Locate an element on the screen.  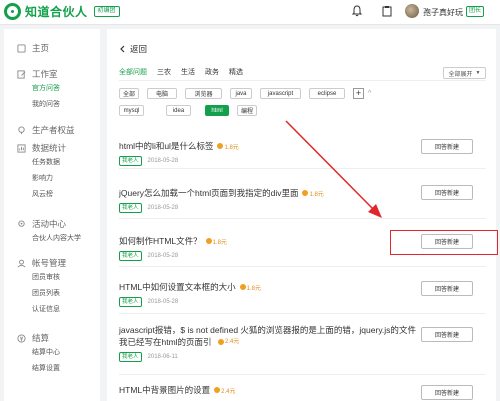
category-tabs: 全部问题 三农 生活 政务 精选 is located at coordinates (186, 74).